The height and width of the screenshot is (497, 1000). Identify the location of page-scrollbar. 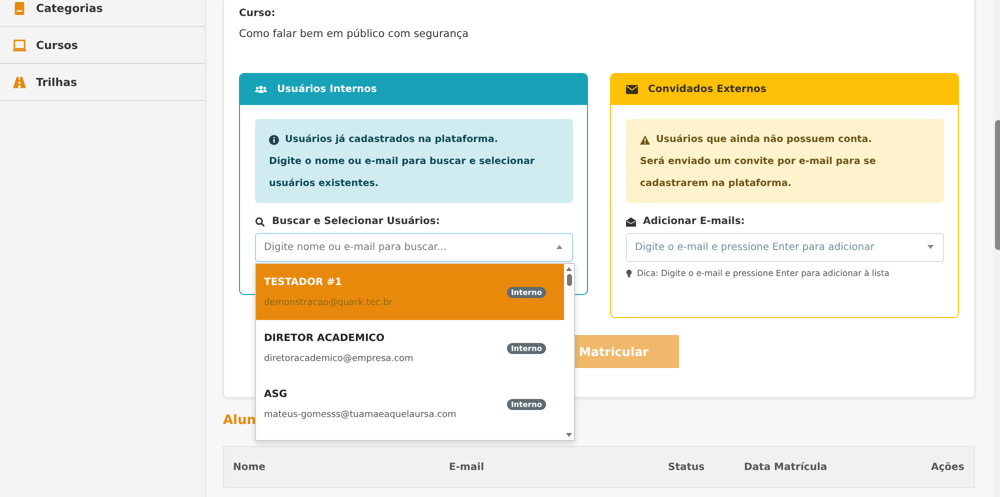
(996, 248).